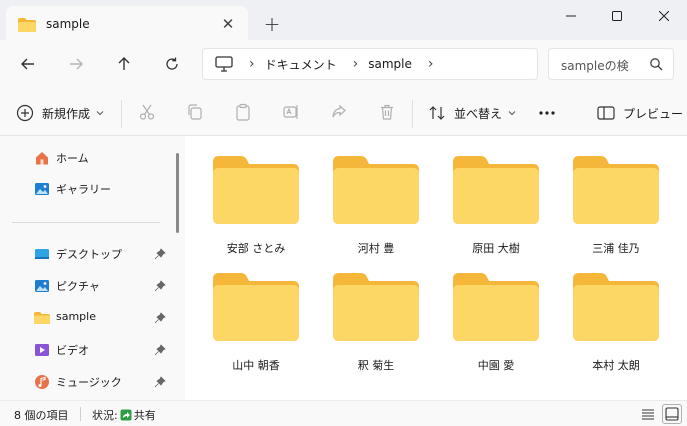 The image size is (687, 426). What do you see at coordinates (195, 112) in the screenshot?
I see `copy-icon` at bounding box center [195, 112].